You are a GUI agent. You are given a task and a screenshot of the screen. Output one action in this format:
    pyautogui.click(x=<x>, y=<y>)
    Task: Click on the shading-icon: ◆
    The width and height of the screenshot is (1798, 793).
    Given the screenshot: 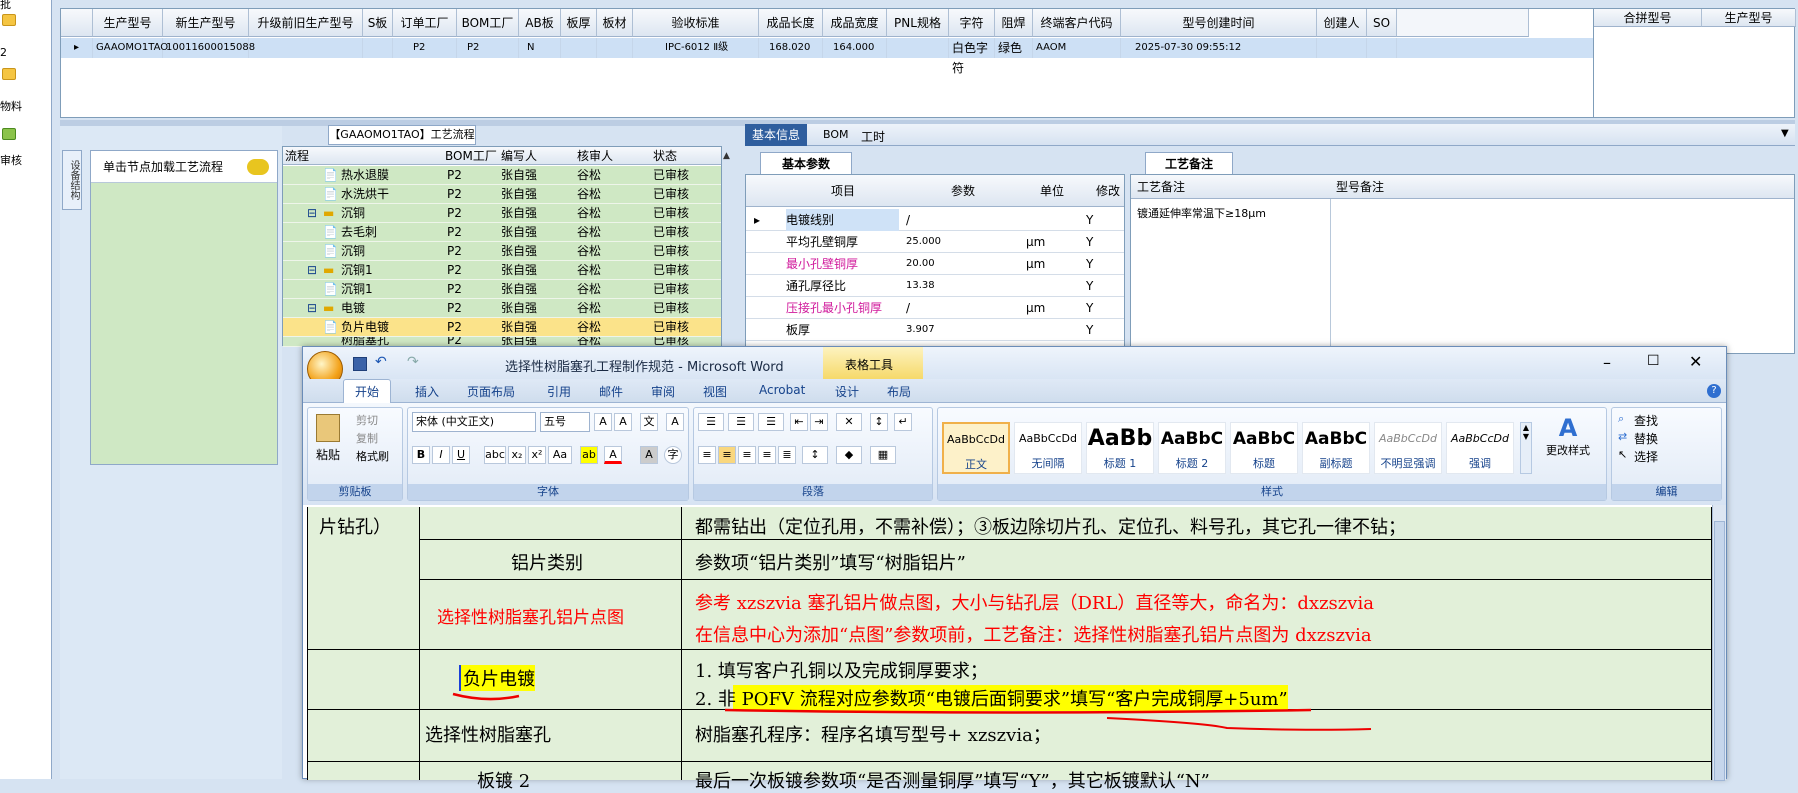 What is the action you would take?
    pyautogui.click(x=849, y=455)
    